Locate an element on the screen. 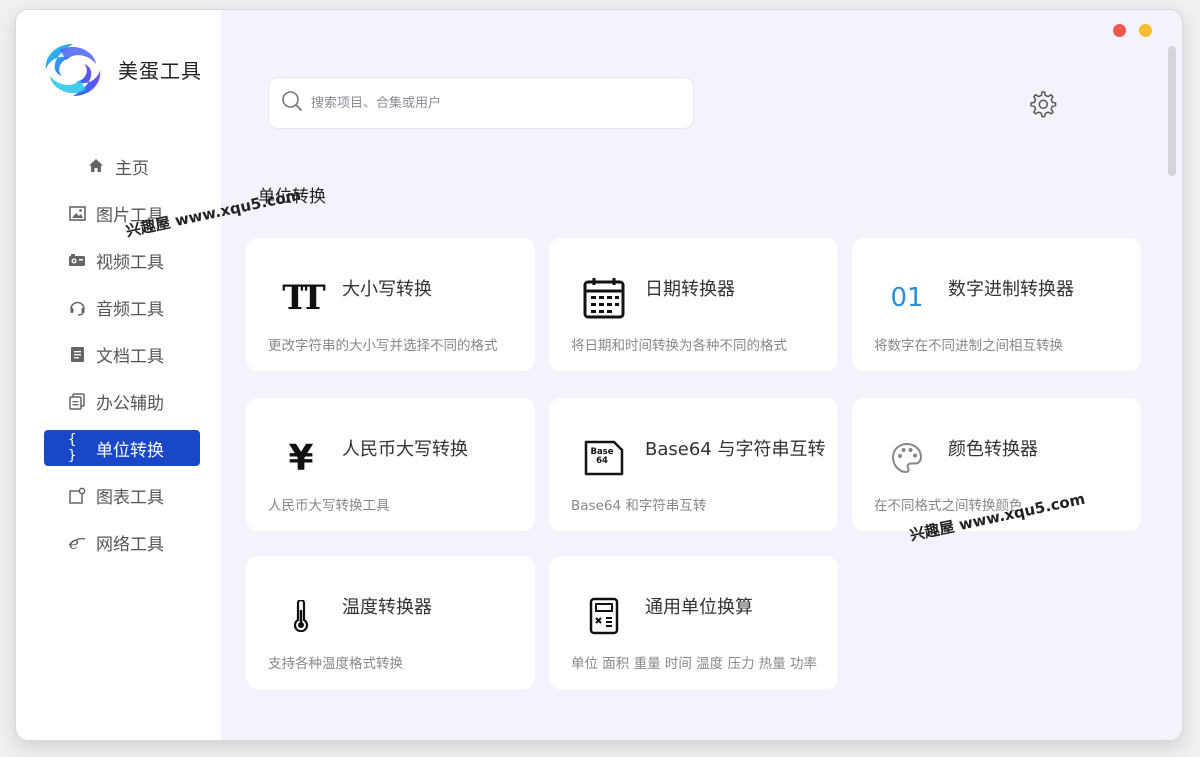  gear-icon is located at coordinates (1043, 104).